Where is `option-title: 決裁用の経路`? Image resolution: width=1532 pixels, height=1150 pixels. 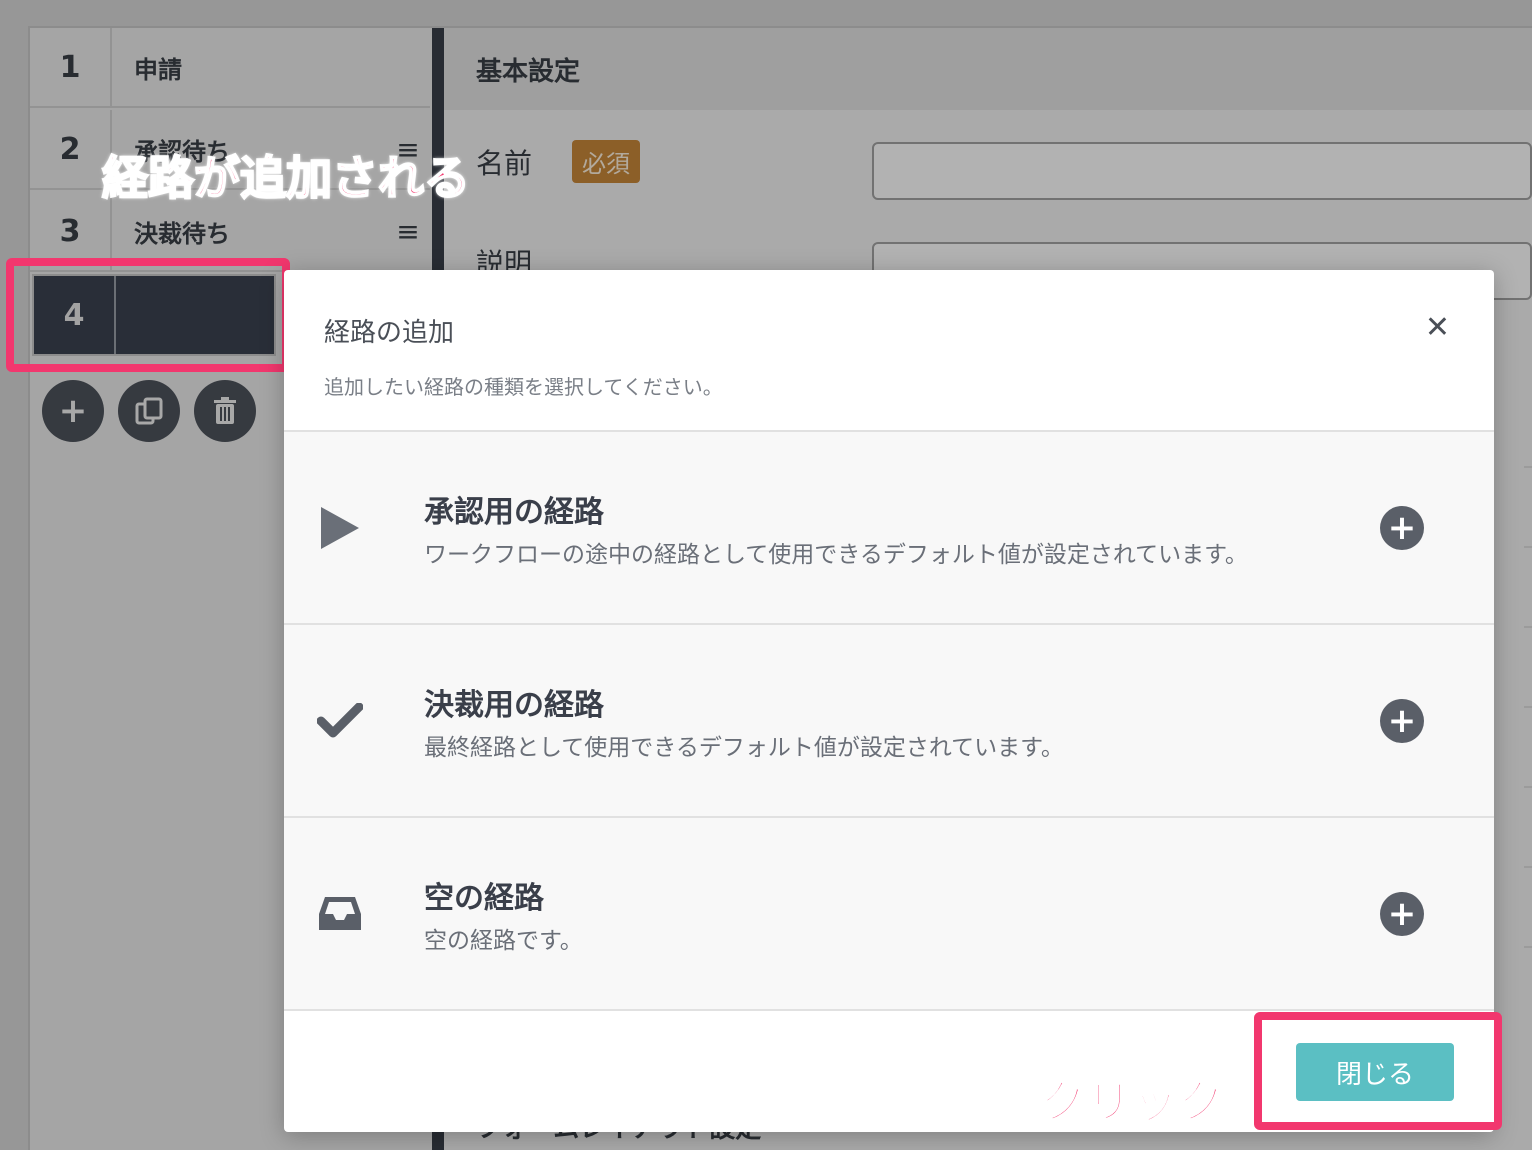 option-title: 決裁用の経路 is located at coordinates (514, 705).